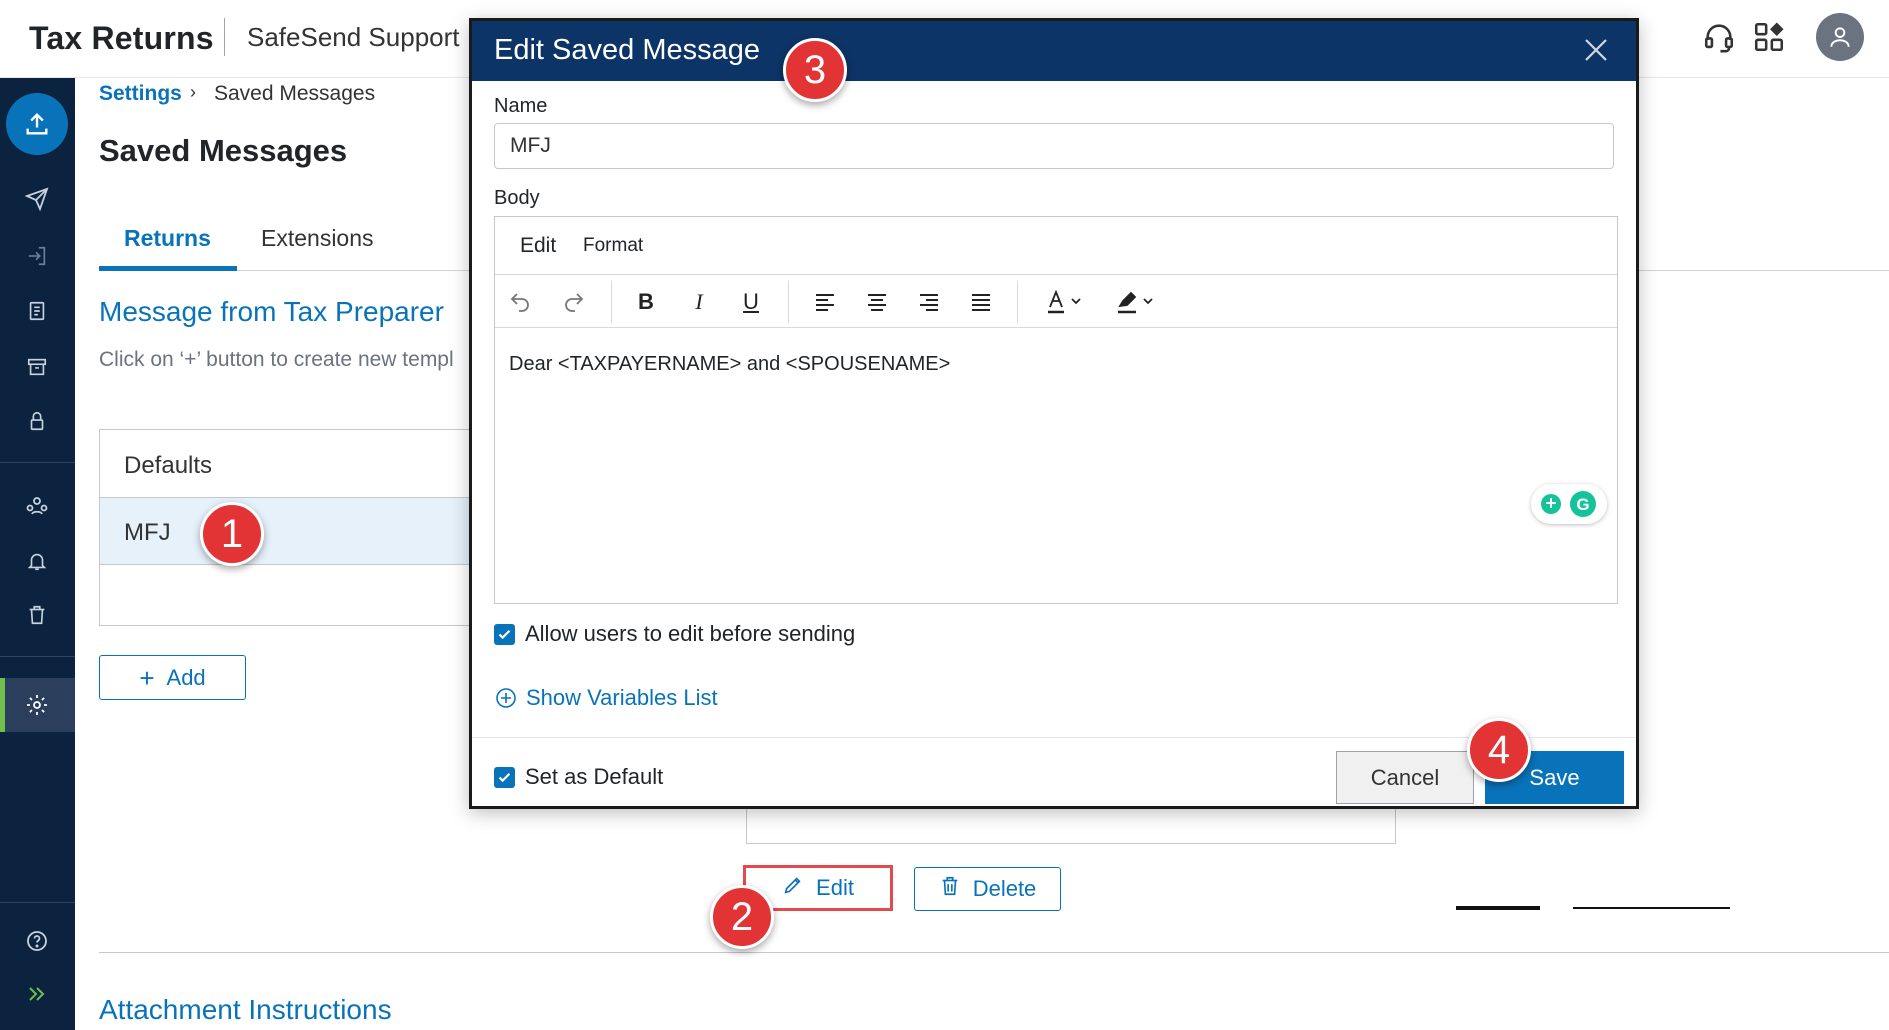 The image size is (1889, 1030). What do you see at coordinates (186, 677) in the screenshot?
I see `add-button-label: Add` at bounding box center [186, 677].